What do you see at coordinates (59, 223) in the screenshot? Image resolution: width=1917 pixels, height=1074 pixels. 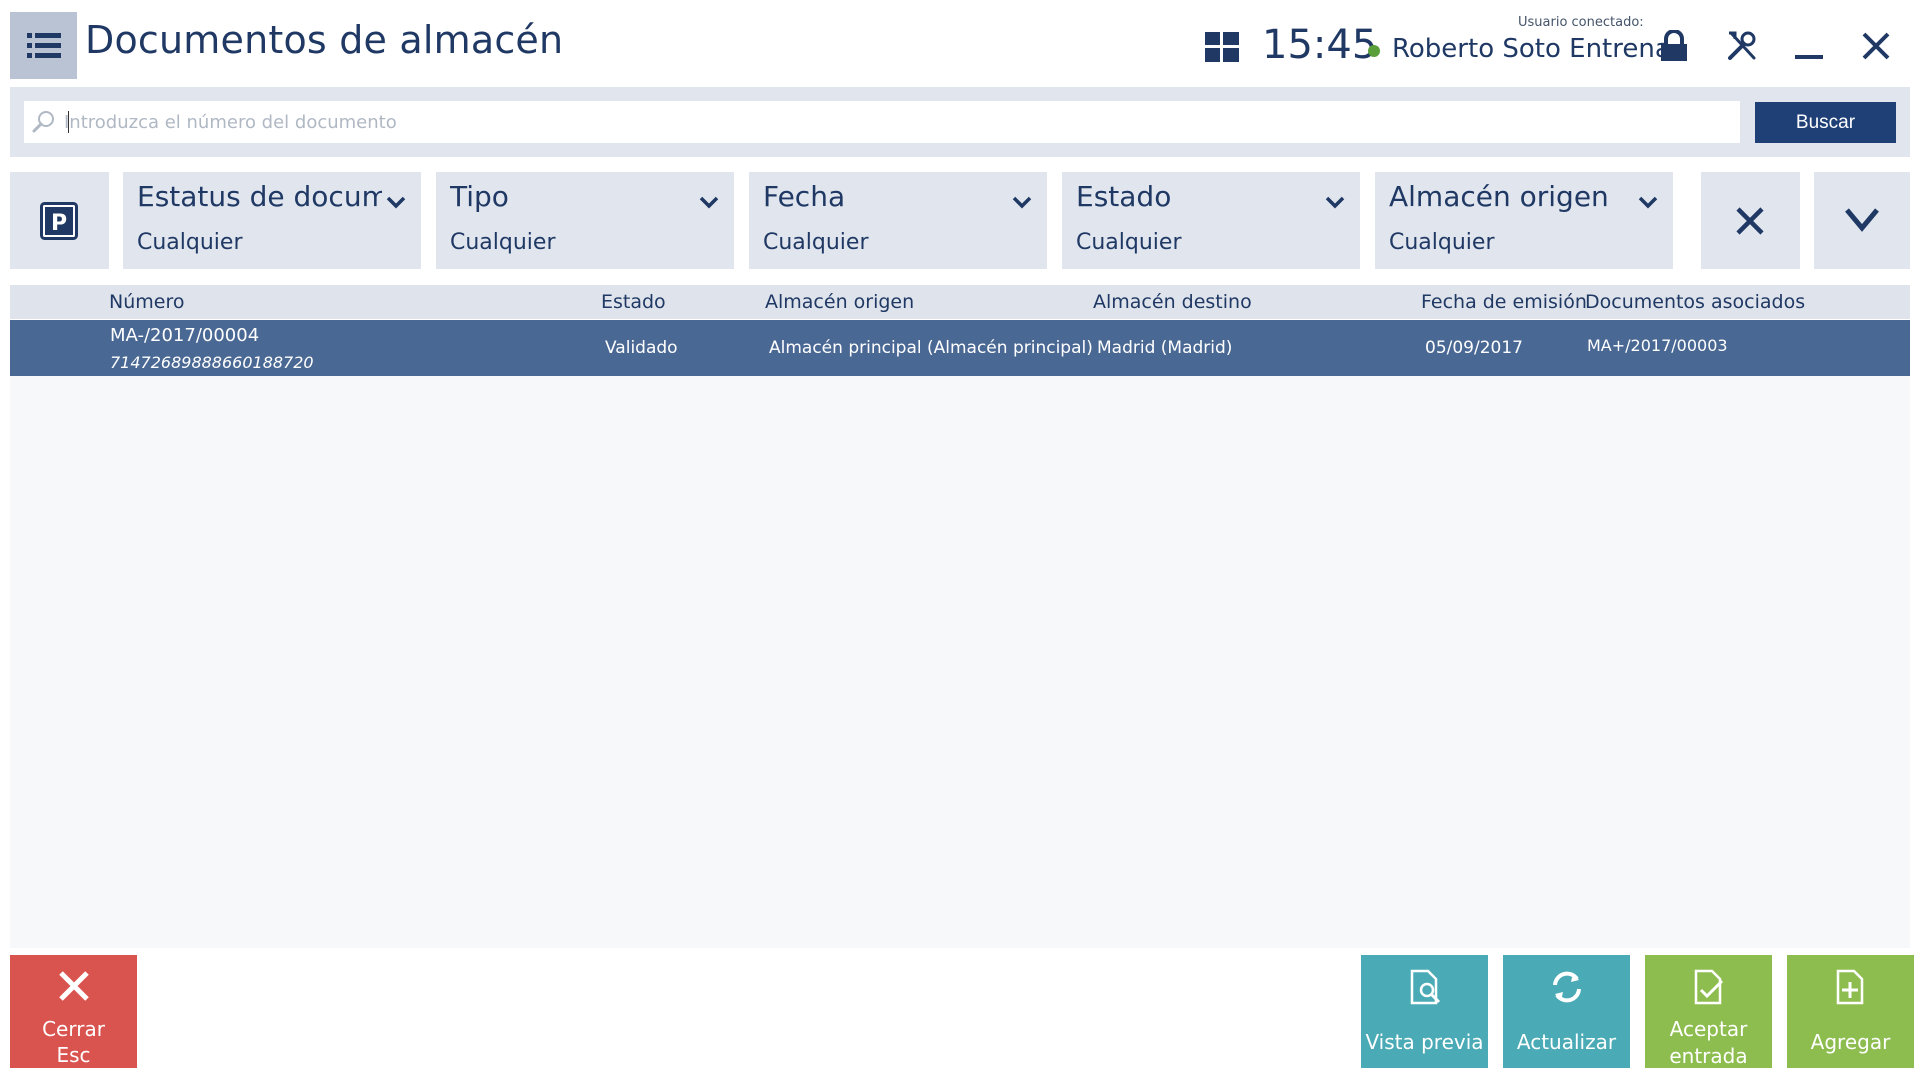 I see `svg-text: P` at bounding box center [59, 223].